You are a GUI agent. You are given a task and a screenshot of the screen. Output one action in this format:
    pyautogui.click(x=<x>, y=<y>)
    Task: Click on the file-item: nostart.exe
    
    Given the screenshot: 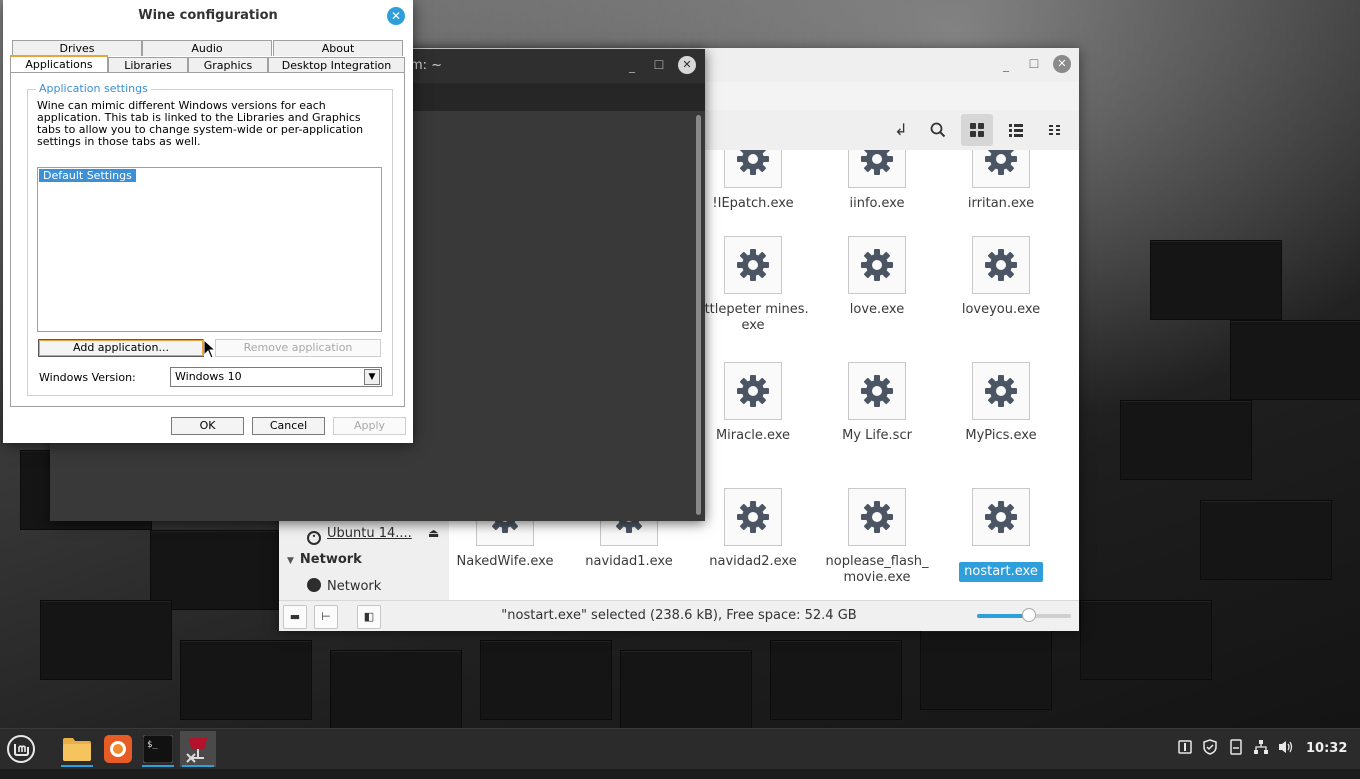 What is the action you would take?
    pyautogui.click(x=1001, y=535)
    